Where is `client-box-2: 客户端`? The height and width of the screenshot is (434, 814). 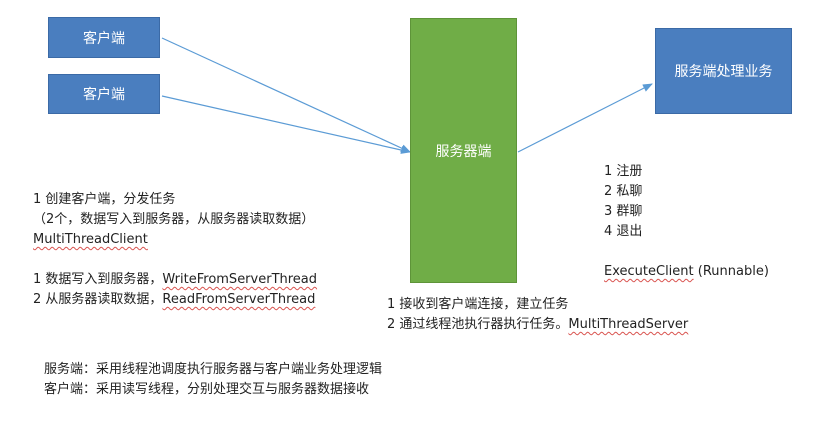
client-box-2: 客户端 is located at coordinates (104, 94).